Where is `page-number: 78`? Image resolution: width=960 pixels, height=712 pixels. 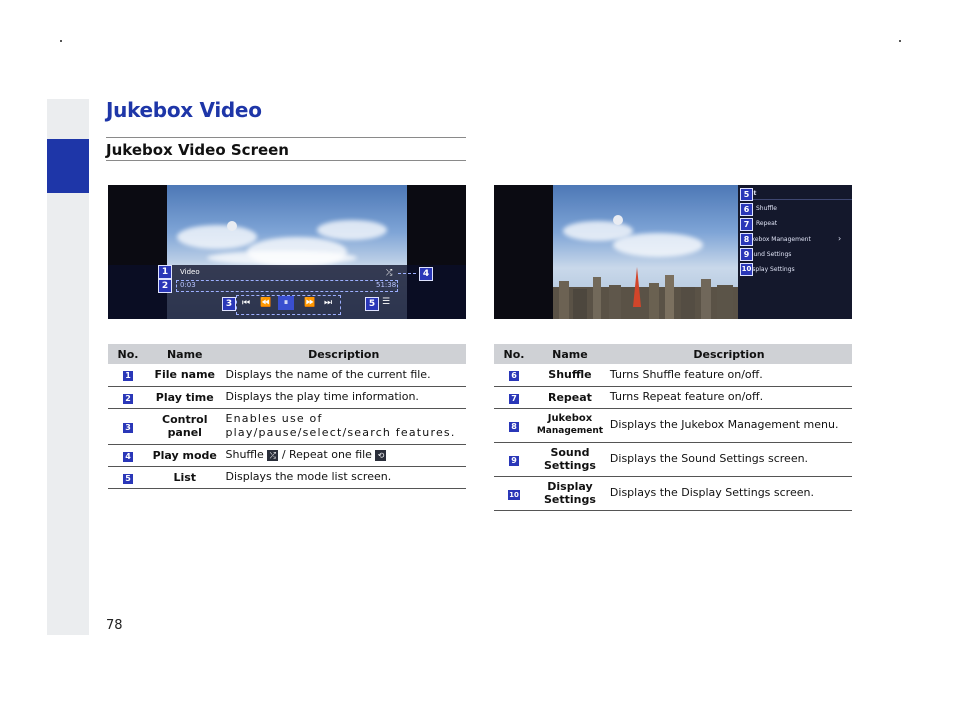 page-number: 78 is located at coordinates (114, 625).